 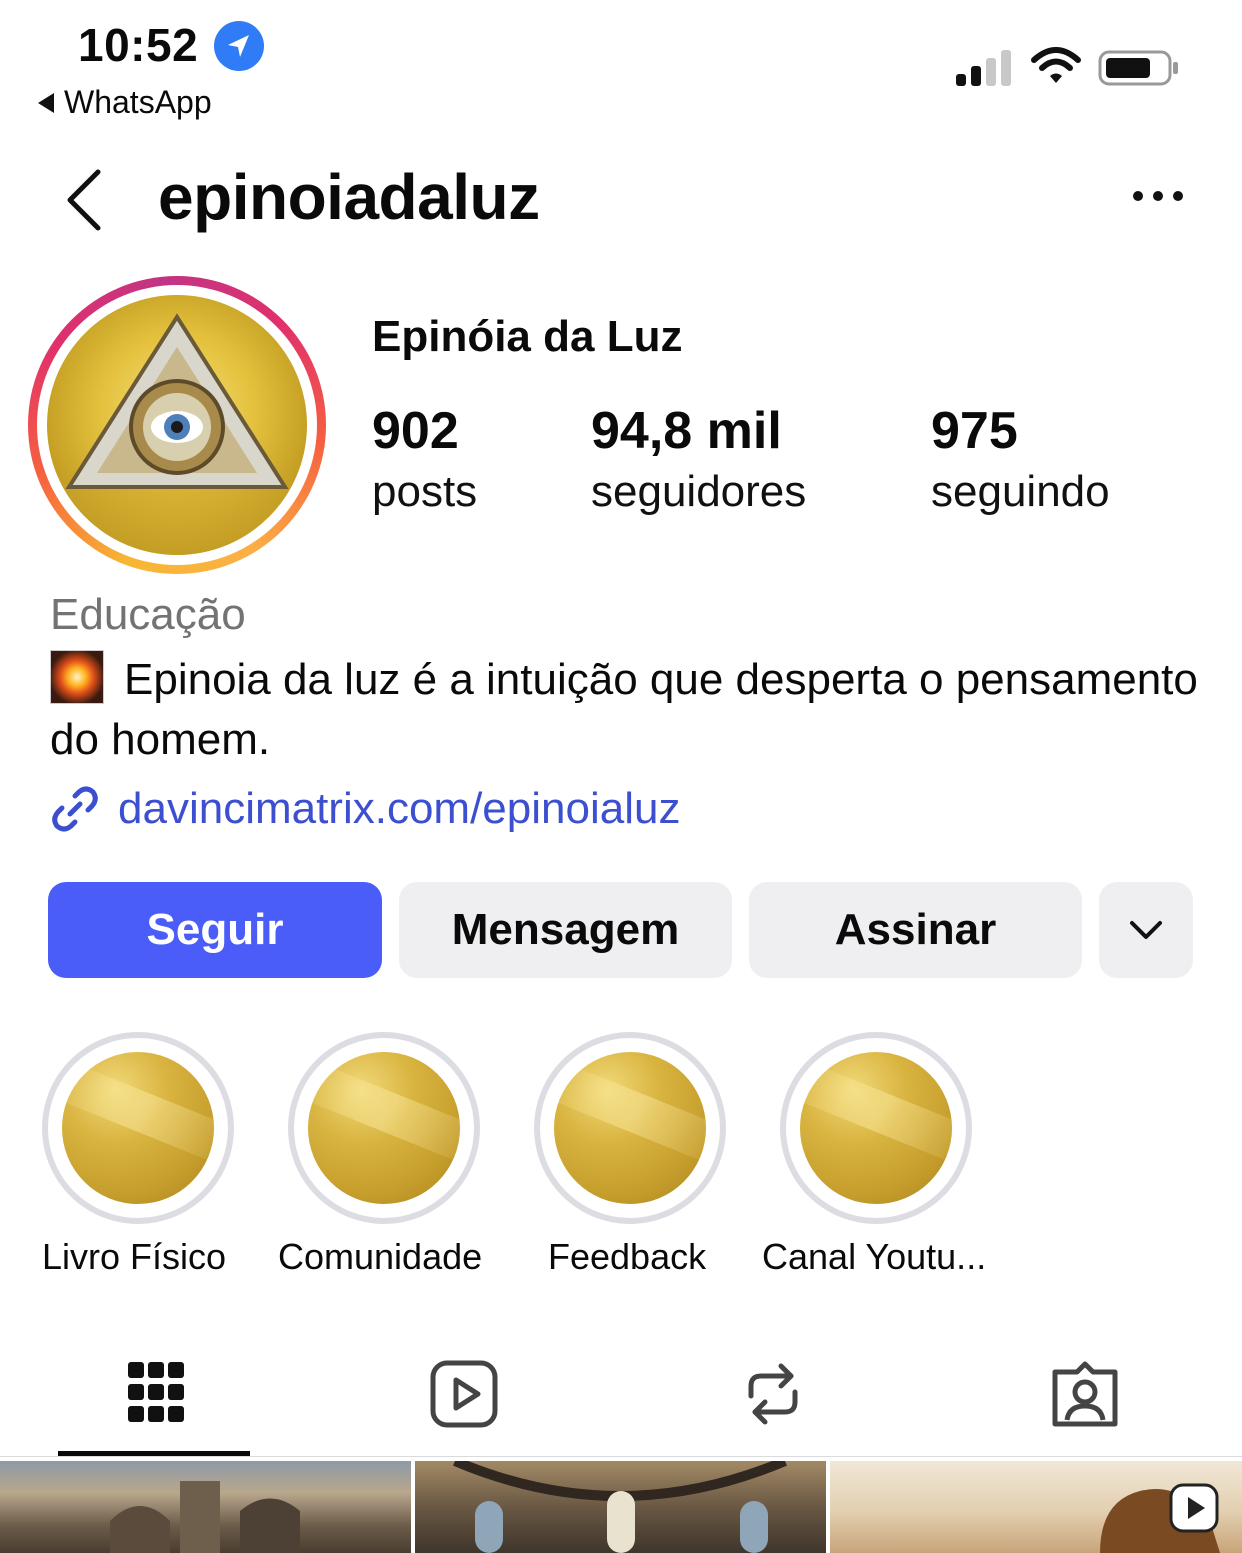 I want to click on following-count: 975, so click(x=974, y=431).